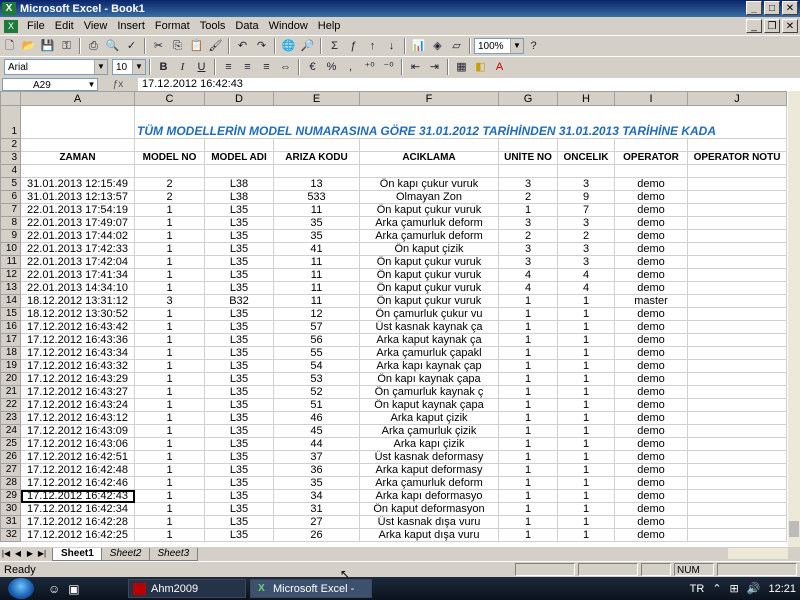 The height and width of the screenshot is (600, 800). What do you see at coordinates (77, 249) in the screenshot?
I see `cell-zaman: 22.01.2013 17:42:33` at bounding box center [77, 249].